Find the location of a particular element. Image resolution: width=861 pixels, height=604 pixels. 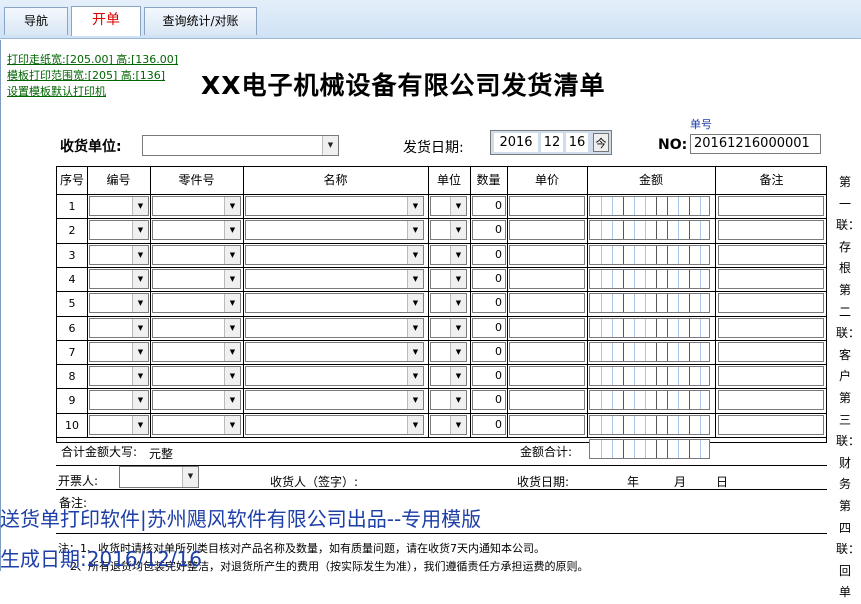

ship-date-picker: 2016 12 16 今 is located at coordinates (551, 142).